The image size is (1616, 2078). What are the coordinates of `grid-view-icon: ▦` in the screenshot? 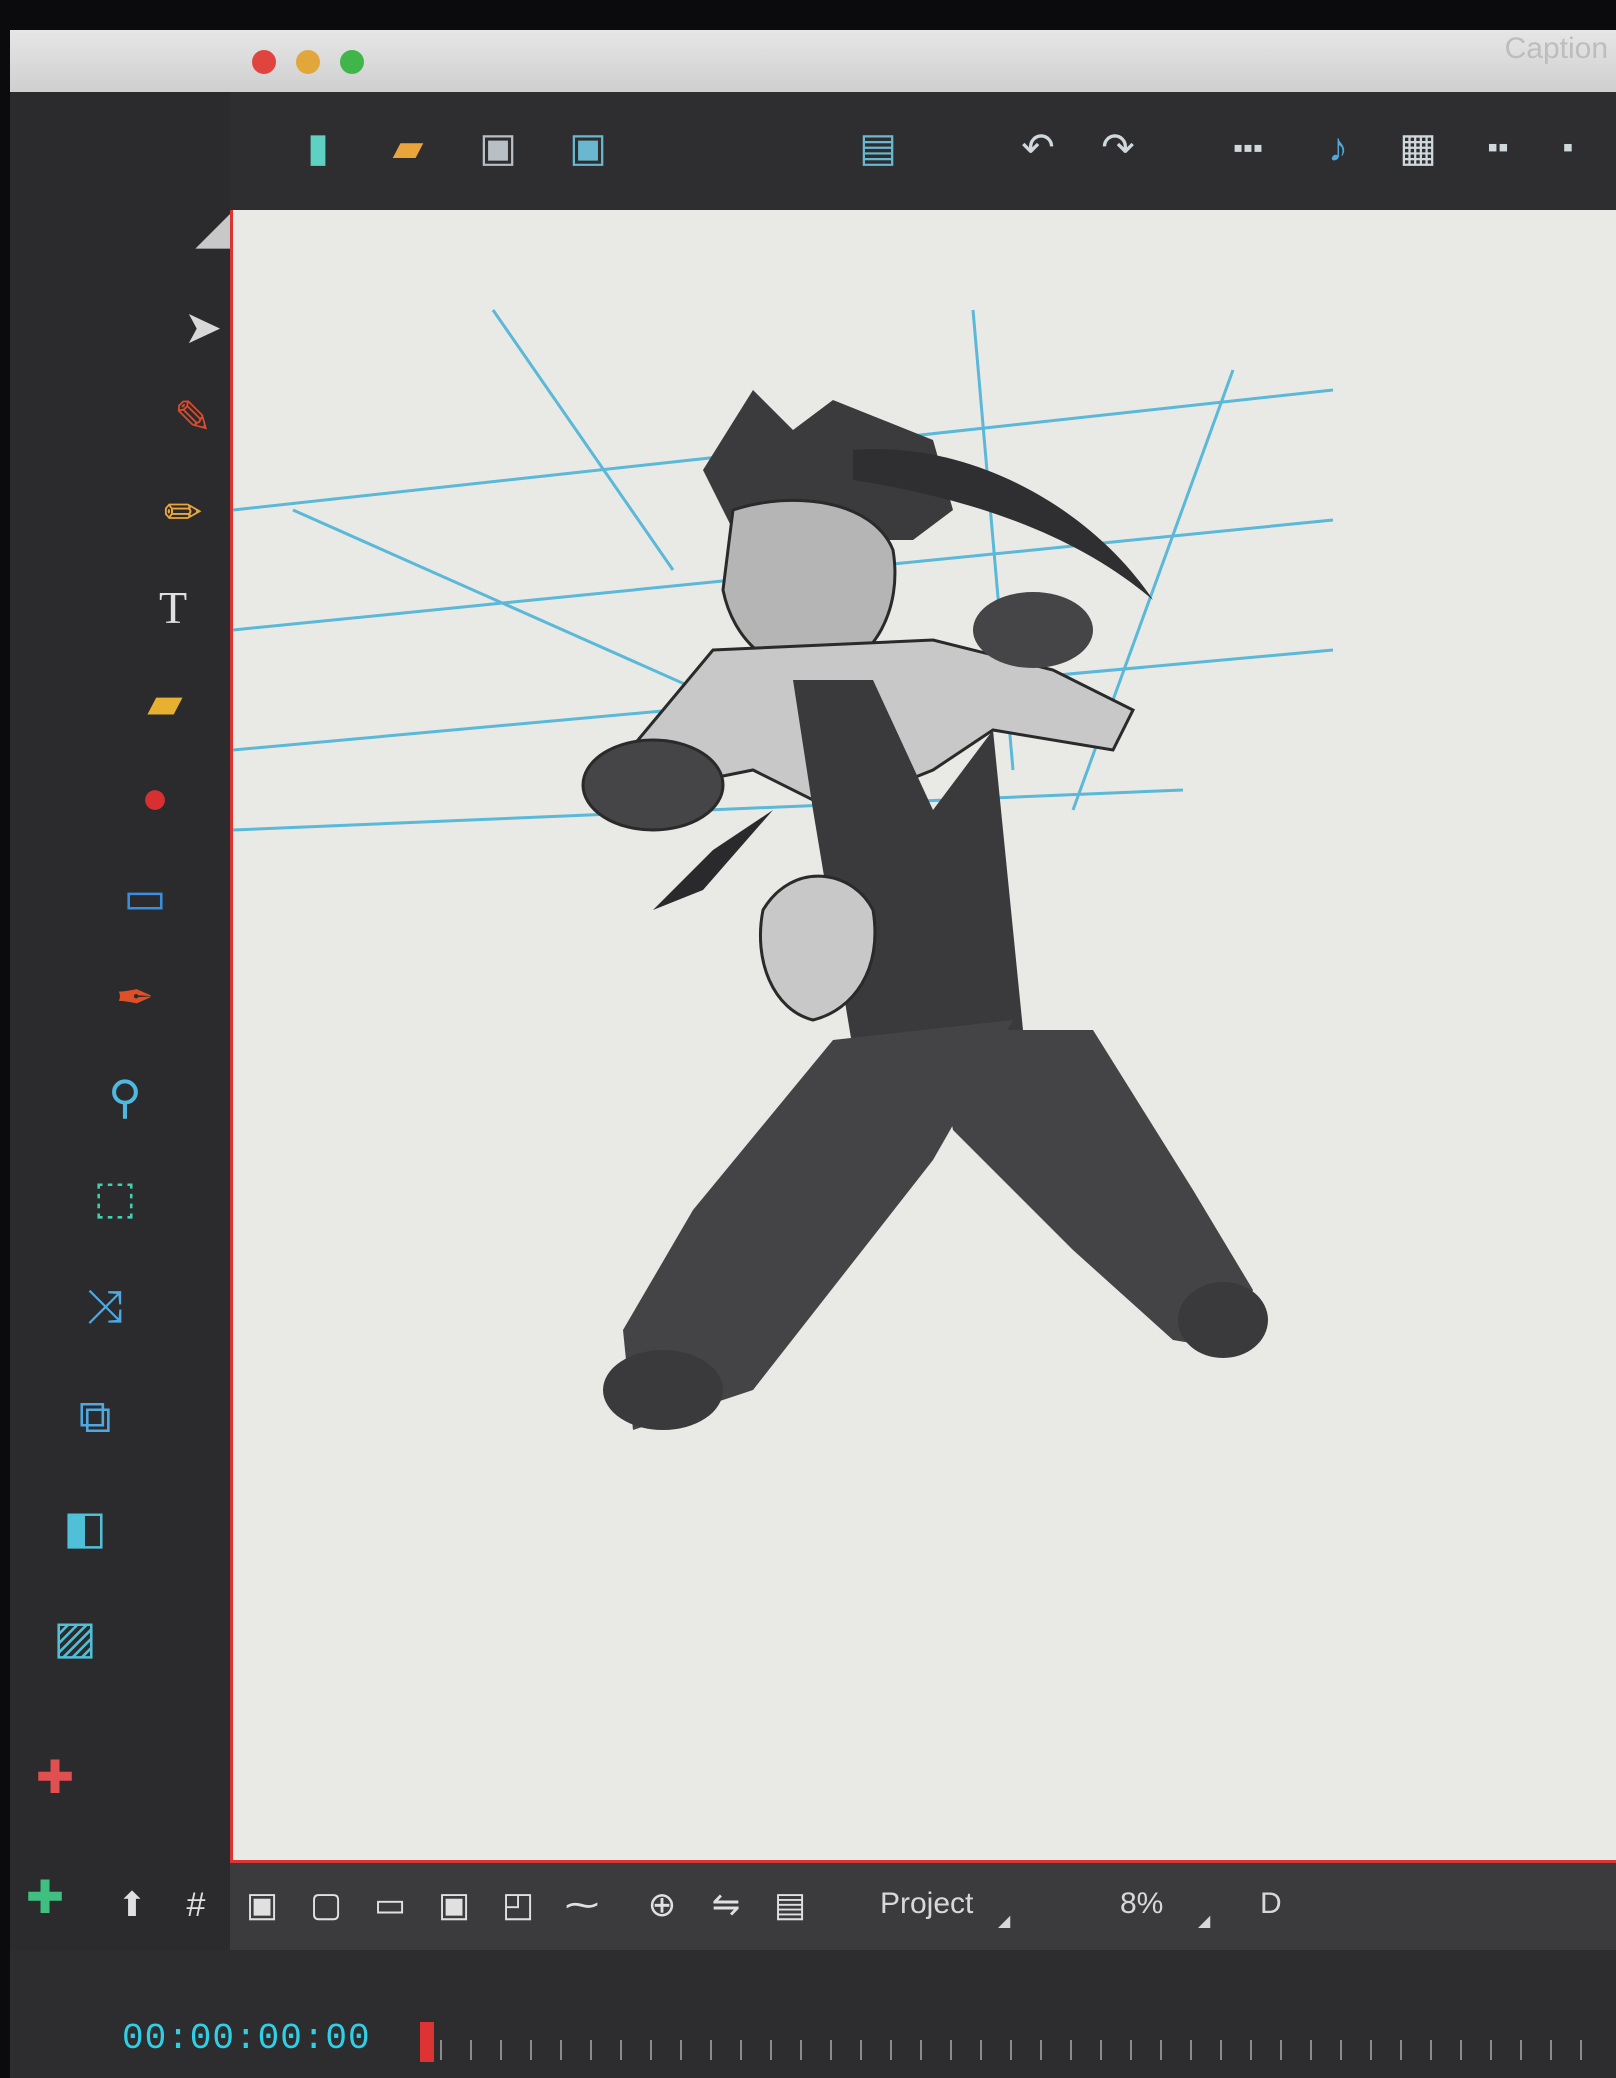 It's located at (1418, 148).